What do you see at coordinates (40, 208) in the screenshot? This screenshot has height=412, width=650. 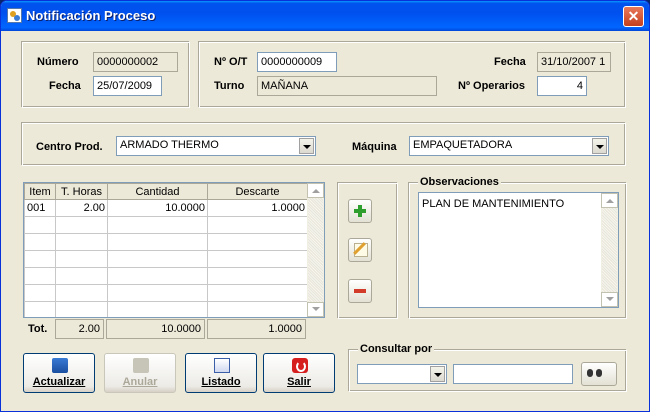 I see `cell-item: 001` at bounding box center [40, 208].